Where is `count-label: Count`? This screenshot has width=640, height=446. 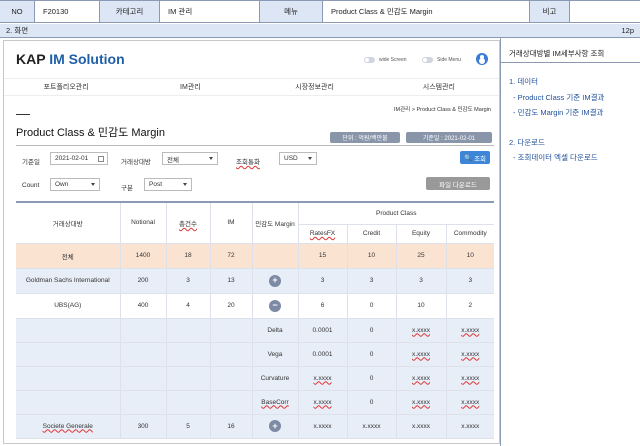 count-label: Count is located at coordinates (31, 185).